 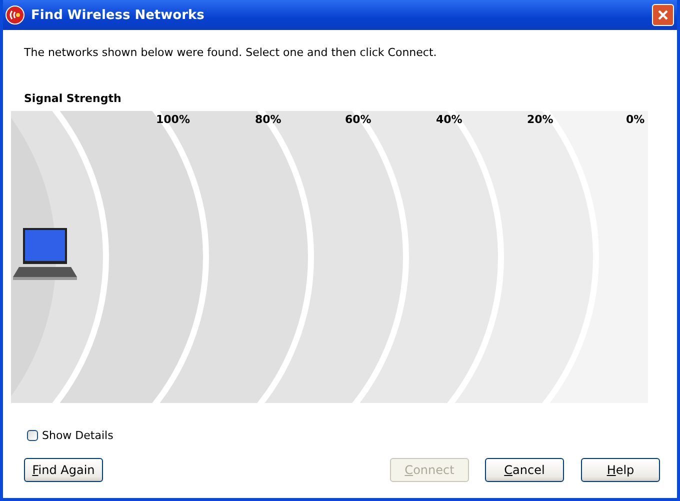 What do you see at coordinates (63, 470) in the screenshot?
I see `dialog-button: Find Again` at bounding box center [63, 470].